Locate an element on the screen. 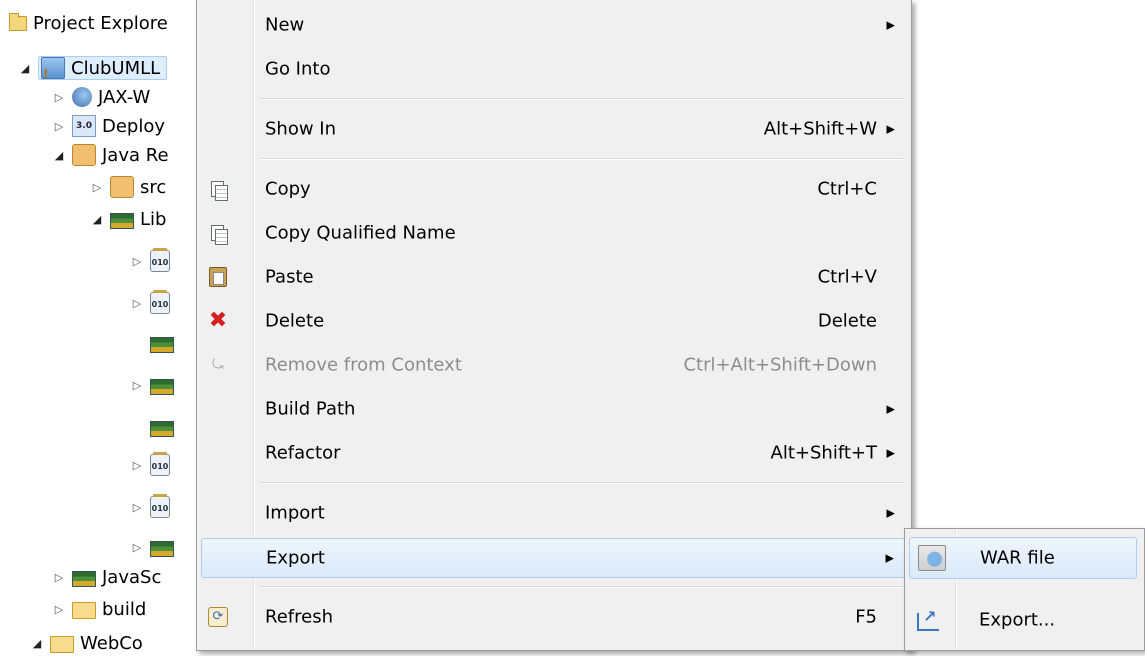 Image resolution: width=1145 pixels, height=656 pixels. folder-icon is located at coordinates (62, 644).